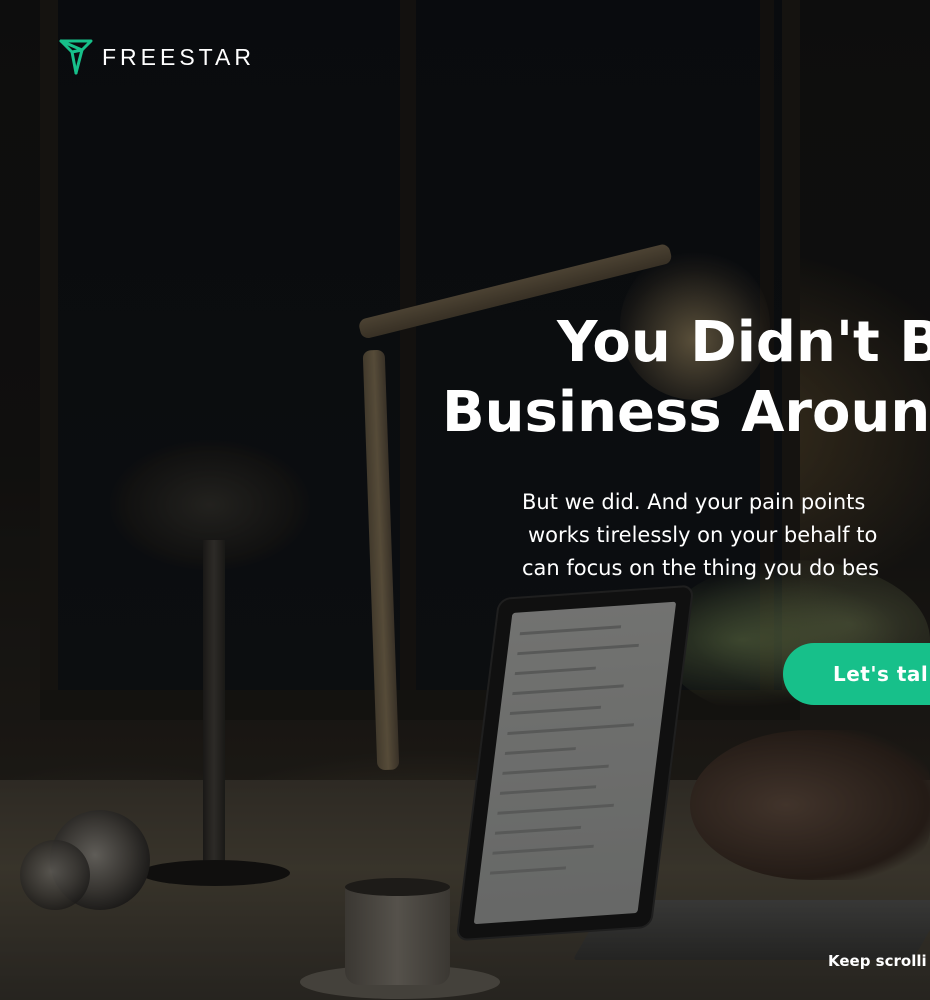 The height and width of the screenshot is (1000, 930). I want to click on brand-logo: FREESTAR, so click(156, 57).